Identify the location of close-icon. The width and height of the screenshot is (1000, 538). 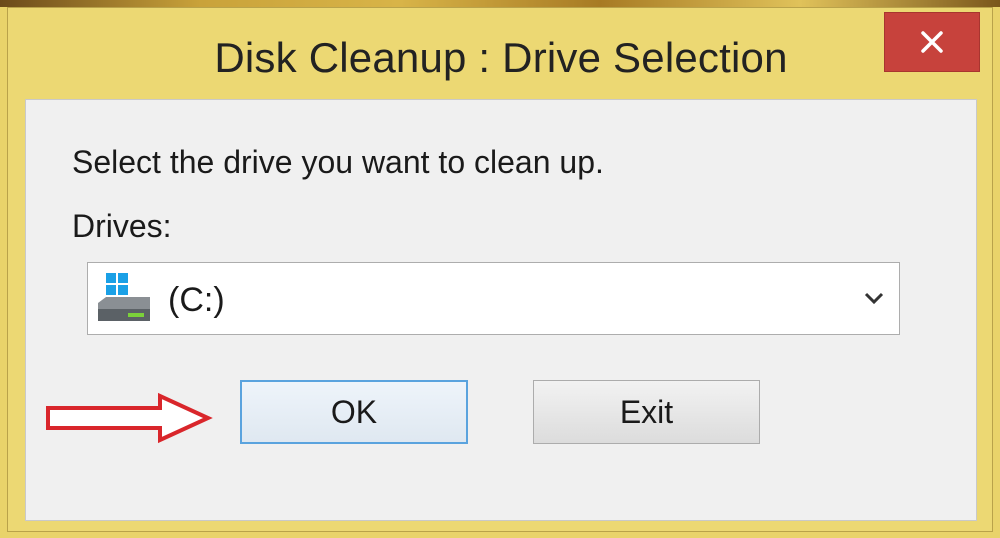
(932, 42).